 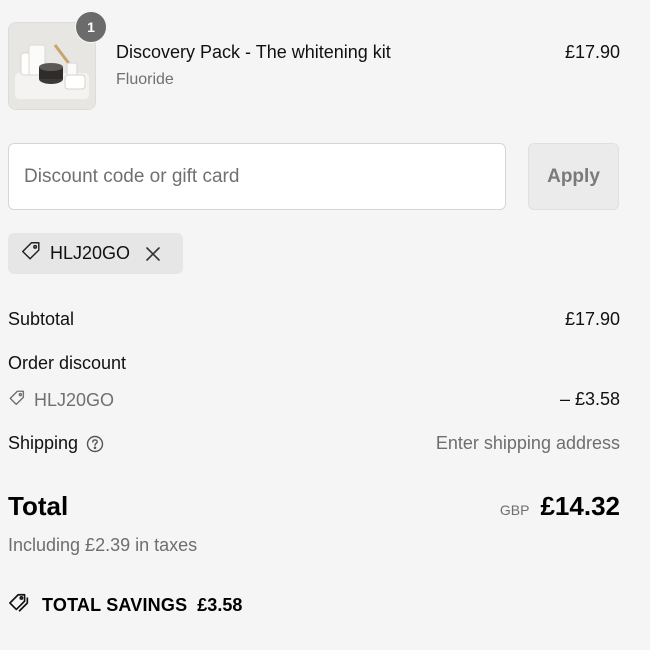 I want to click on shipping-label-row: Shipping, so click(x=56, y=443).